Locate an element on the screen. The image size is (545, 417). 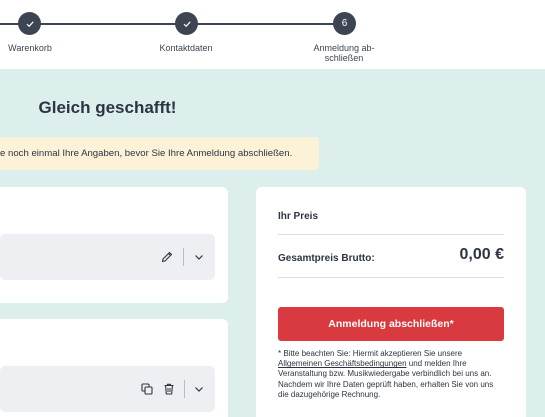
total-price-label: Gesamtpreis Brutto: is located at coordinates (326, 258).